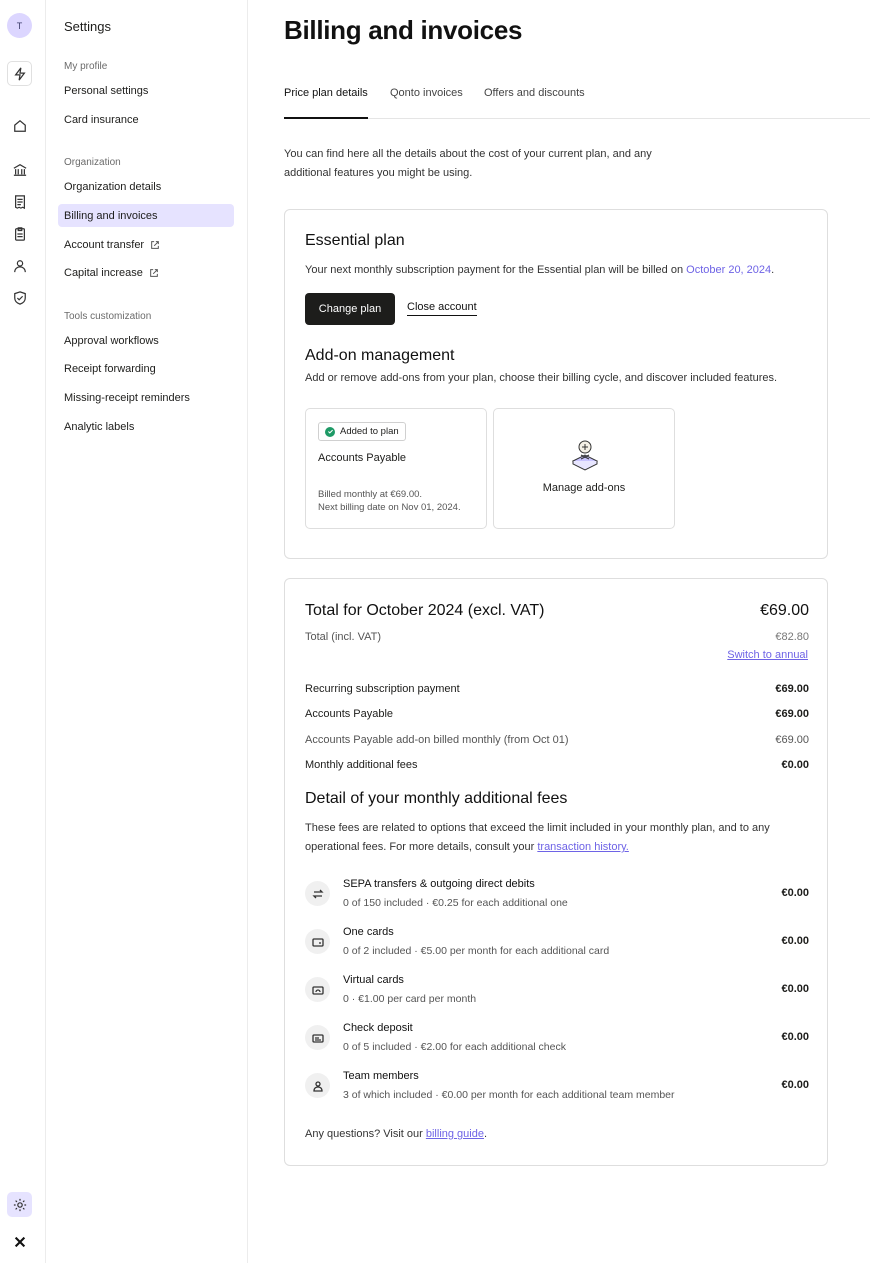 The width and height of the screenshot is (870, 1263). Describe the element at coordinates (101, 119) in the screenshot. I see `sidebar-item-label: Card insurance` at that location.